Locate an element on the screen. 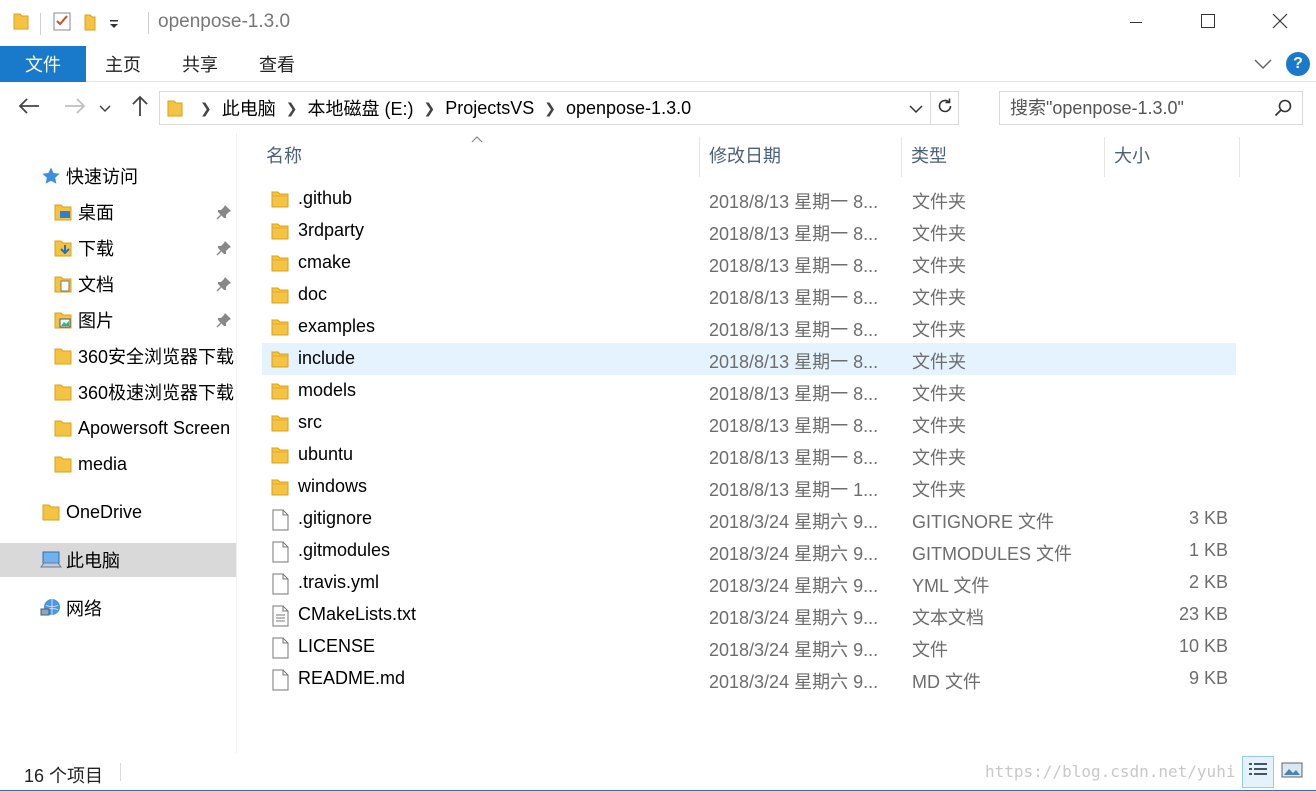 The width and height of the screenshot is (1316, 791). pane-divider is located at coordinates (236, 444).